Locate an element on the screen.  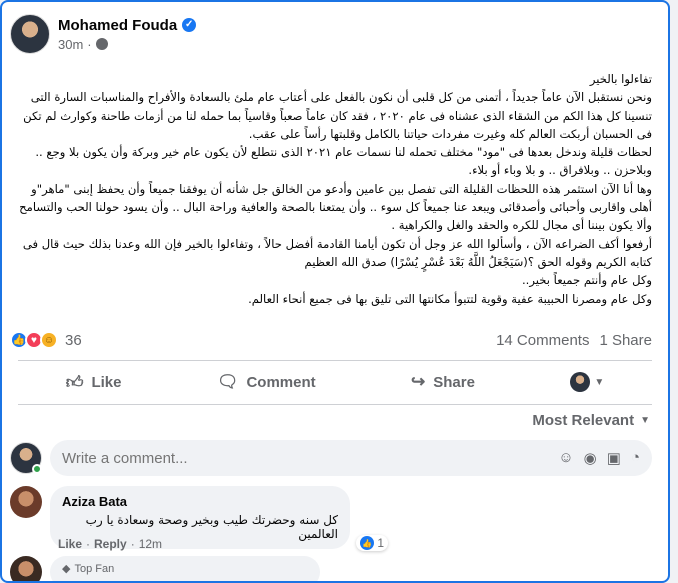
sticker-icon: ◔ is located at coordinates (635, 458).